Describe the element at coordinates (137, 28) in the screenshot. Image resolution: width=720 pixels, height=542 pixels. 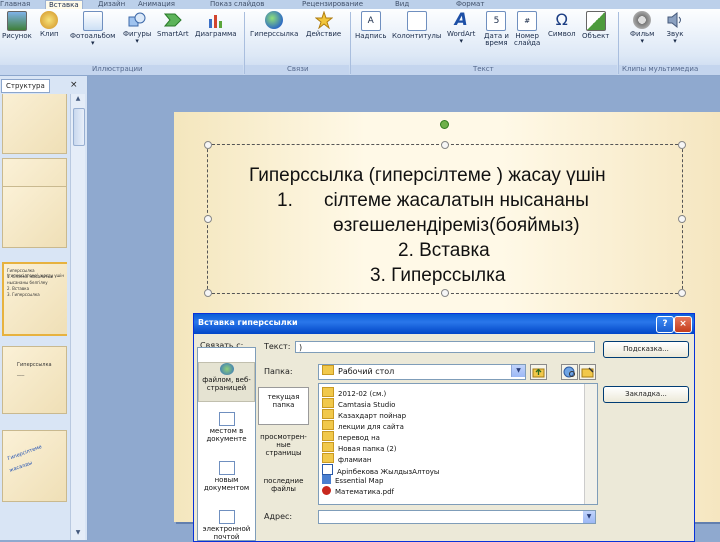
I see `shapes-button: Фигуры ▾` at that location.